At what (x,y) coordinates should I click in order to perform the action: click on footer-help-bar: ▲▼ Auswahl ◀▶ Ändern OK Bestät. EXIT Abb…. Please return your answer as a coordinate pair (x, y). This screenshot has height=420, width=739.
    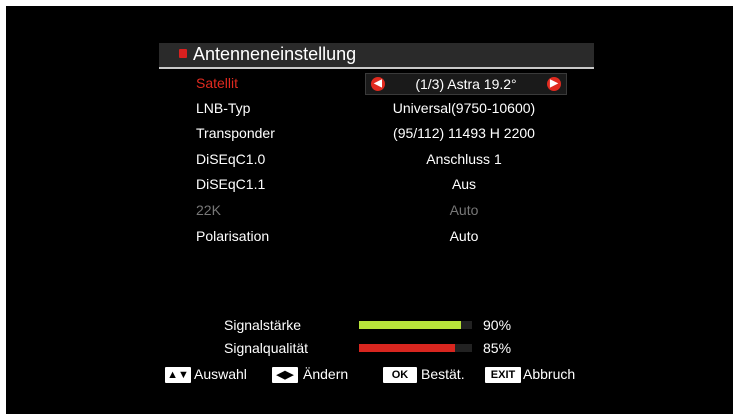
    Looking at the image, I should click on (376, 376).